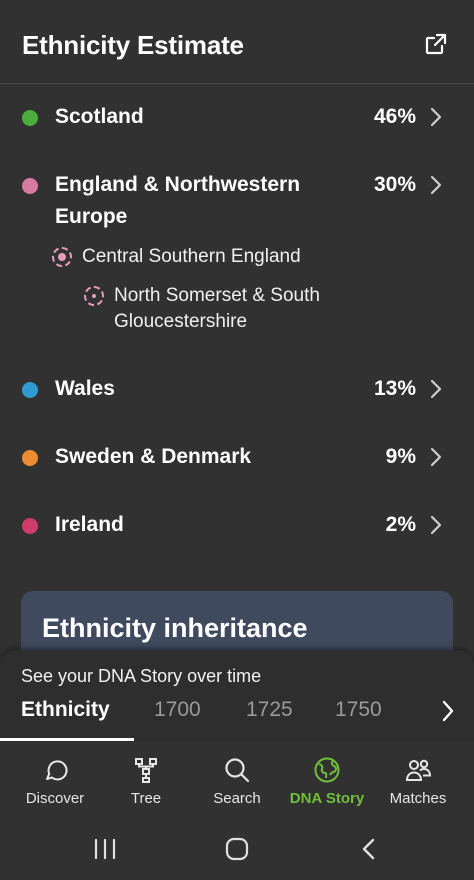  Describe the element at coordinates (394, 388) in the screenshot. I see `region-percent: 13%` at that location.